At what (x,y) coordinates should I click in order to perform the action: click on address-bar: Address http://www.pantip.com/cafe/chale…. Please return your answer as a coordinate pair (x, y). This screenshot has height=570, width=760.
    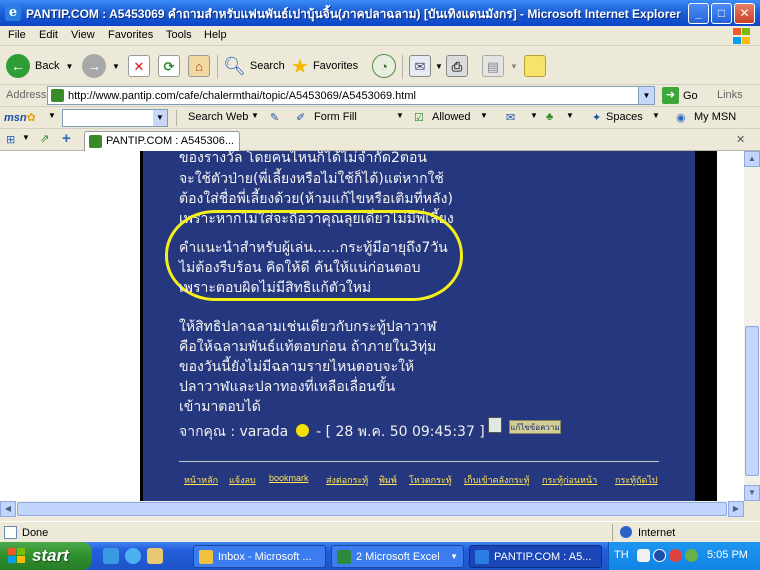
    Looking at the image, I should click on (380, 96).